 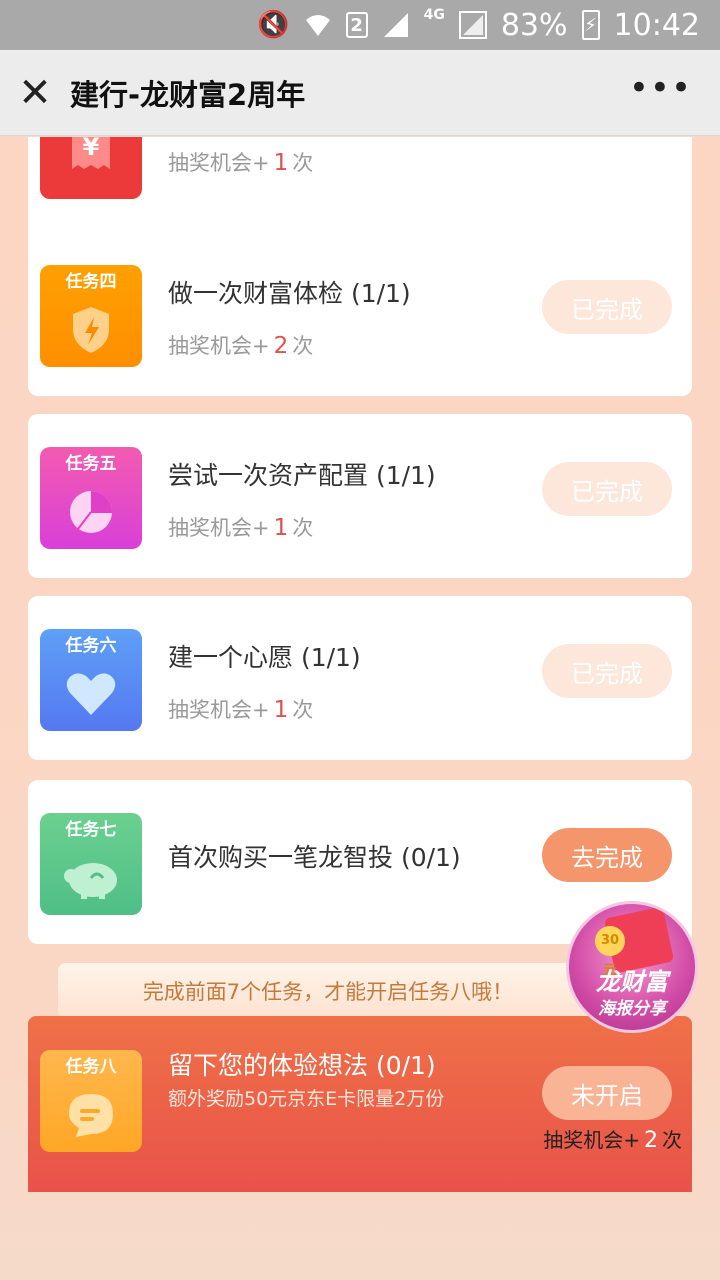 What do you see at coordinates (91, 694) in the screenshot?
I see `heart-icon` at bounding box center [91, 694].